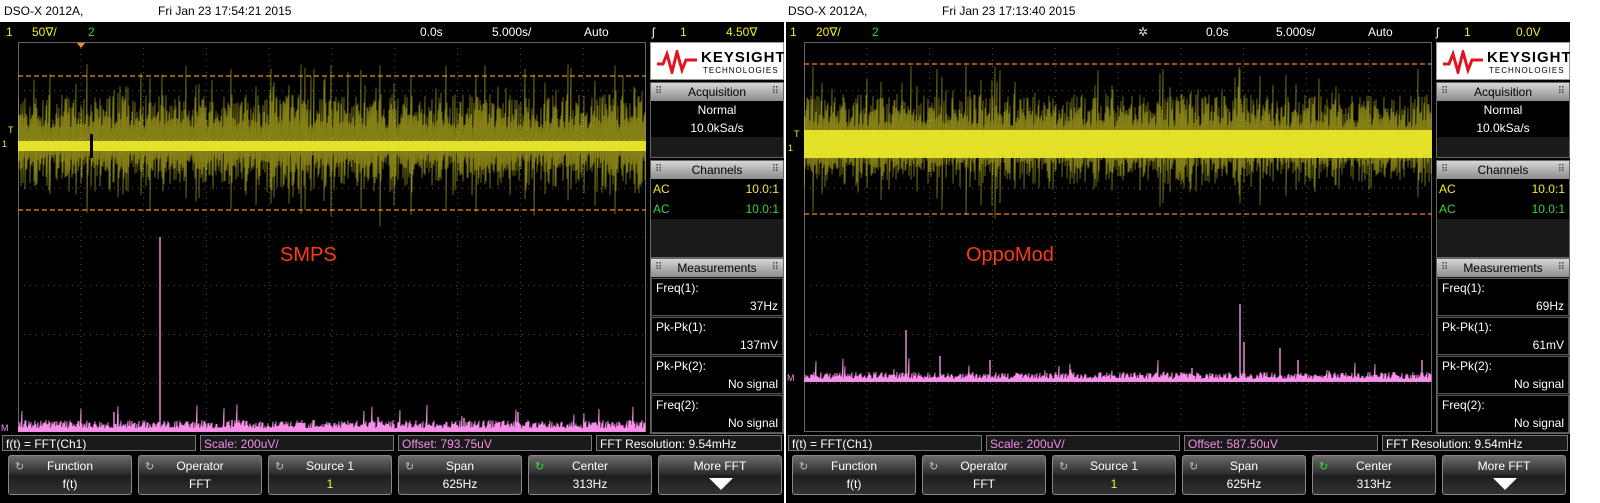 This screenshot has width=1600, height=503. What do you see at coordinates (308, 255) in the screenshot?
I see `trace-label: SMPS` at bounding box center [308, 255].